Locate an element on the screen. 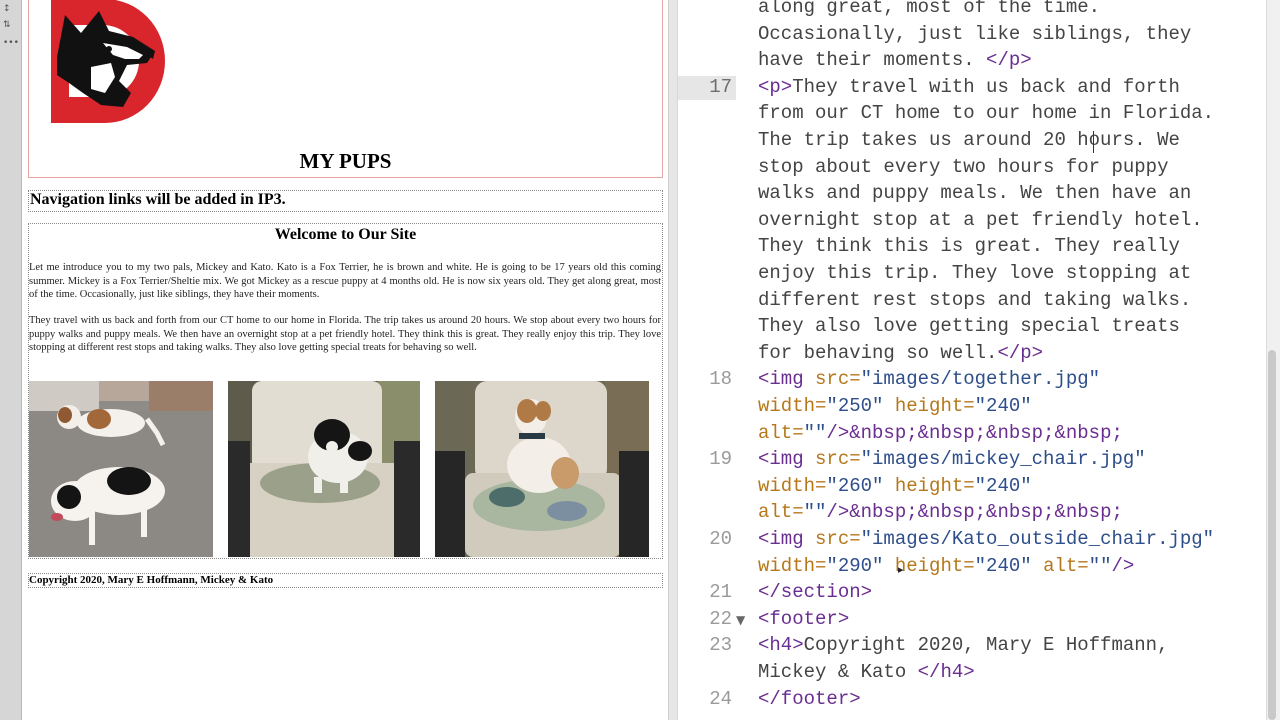 This screenshot has height=720, width=1280. code-line: The trip takes us around 20 hours. We is located at coordinates (969, 140).